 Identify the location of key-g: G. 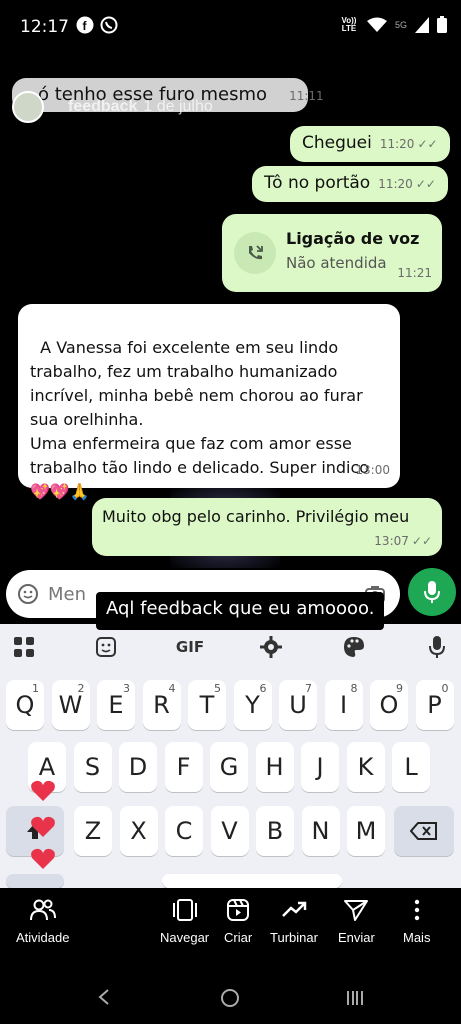
(229, 767).